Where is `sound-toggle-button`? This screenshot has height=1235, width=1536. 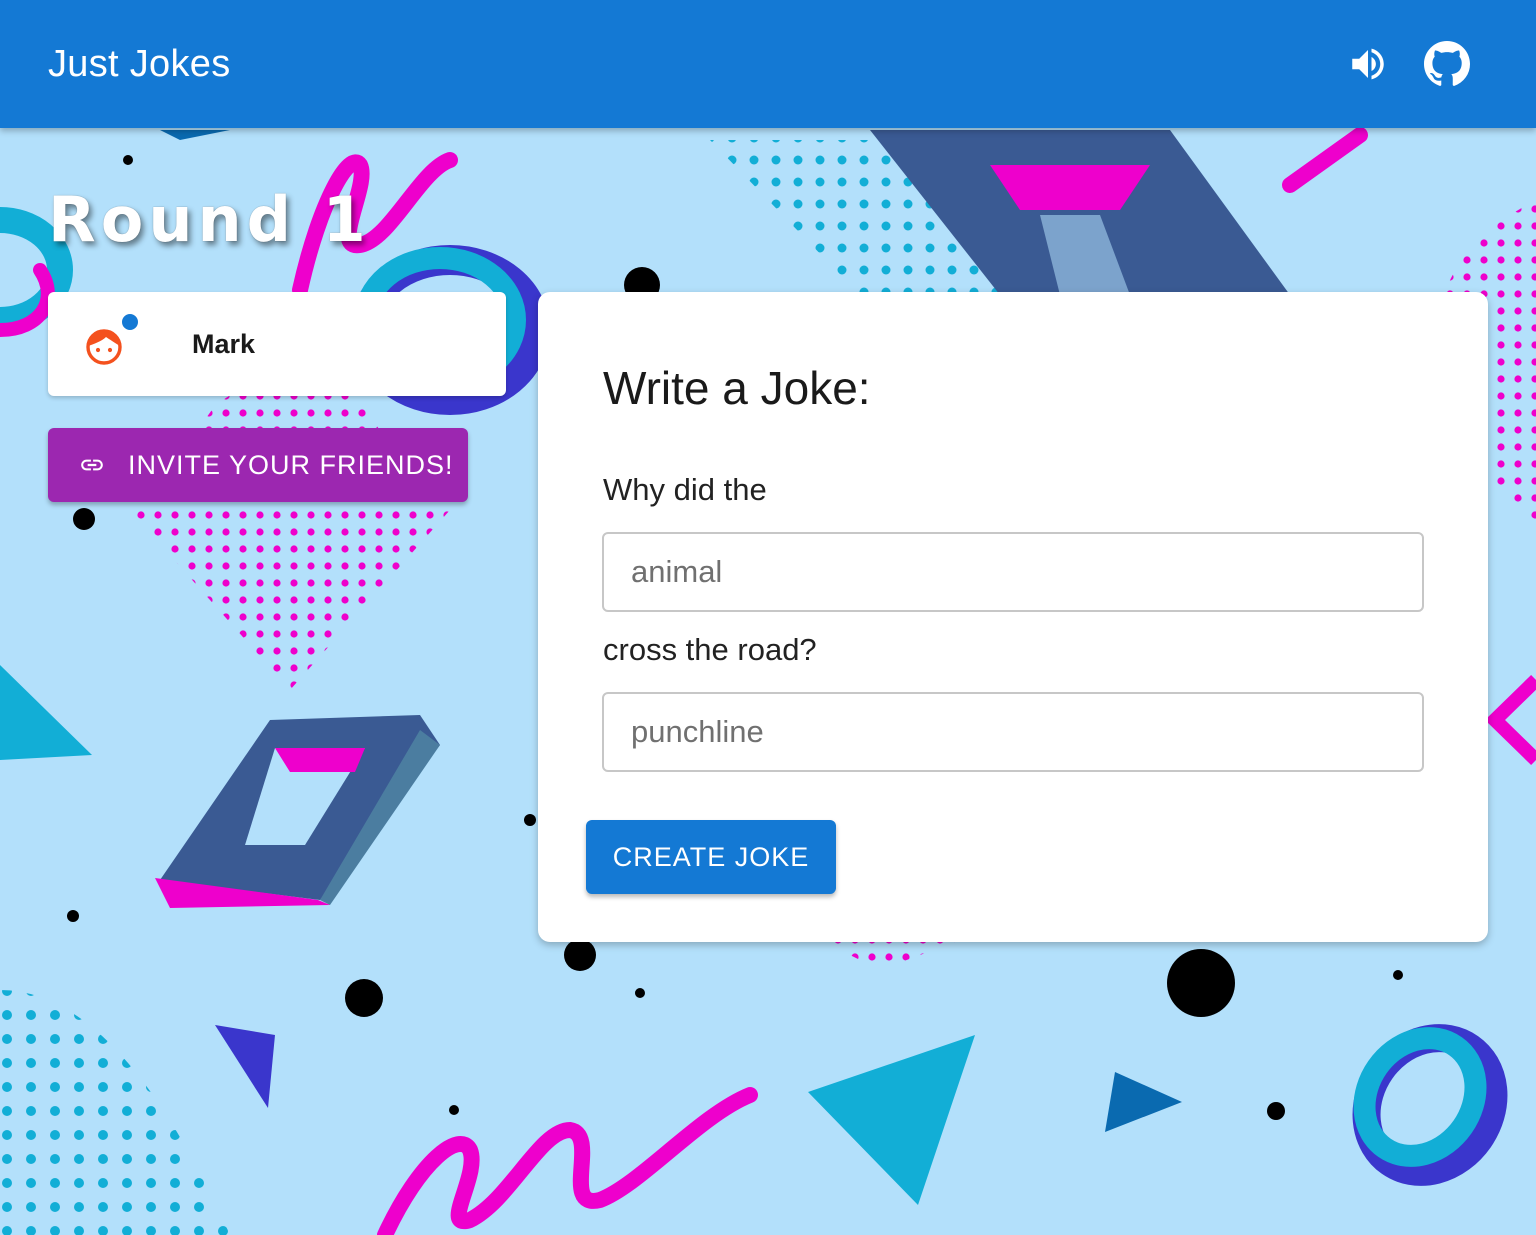 sound-toggle-button is located at coordinates (1368, 64).